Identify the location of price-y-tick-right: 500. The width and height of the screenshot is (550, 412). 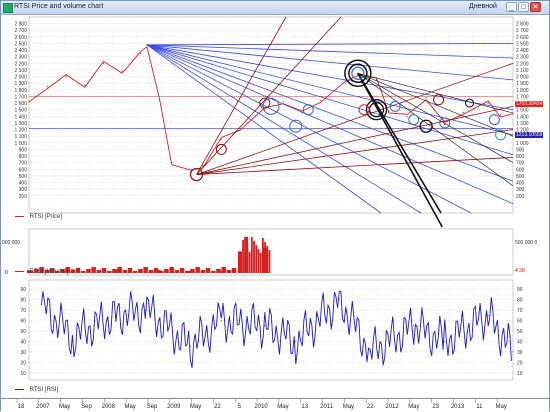
(520, 177).